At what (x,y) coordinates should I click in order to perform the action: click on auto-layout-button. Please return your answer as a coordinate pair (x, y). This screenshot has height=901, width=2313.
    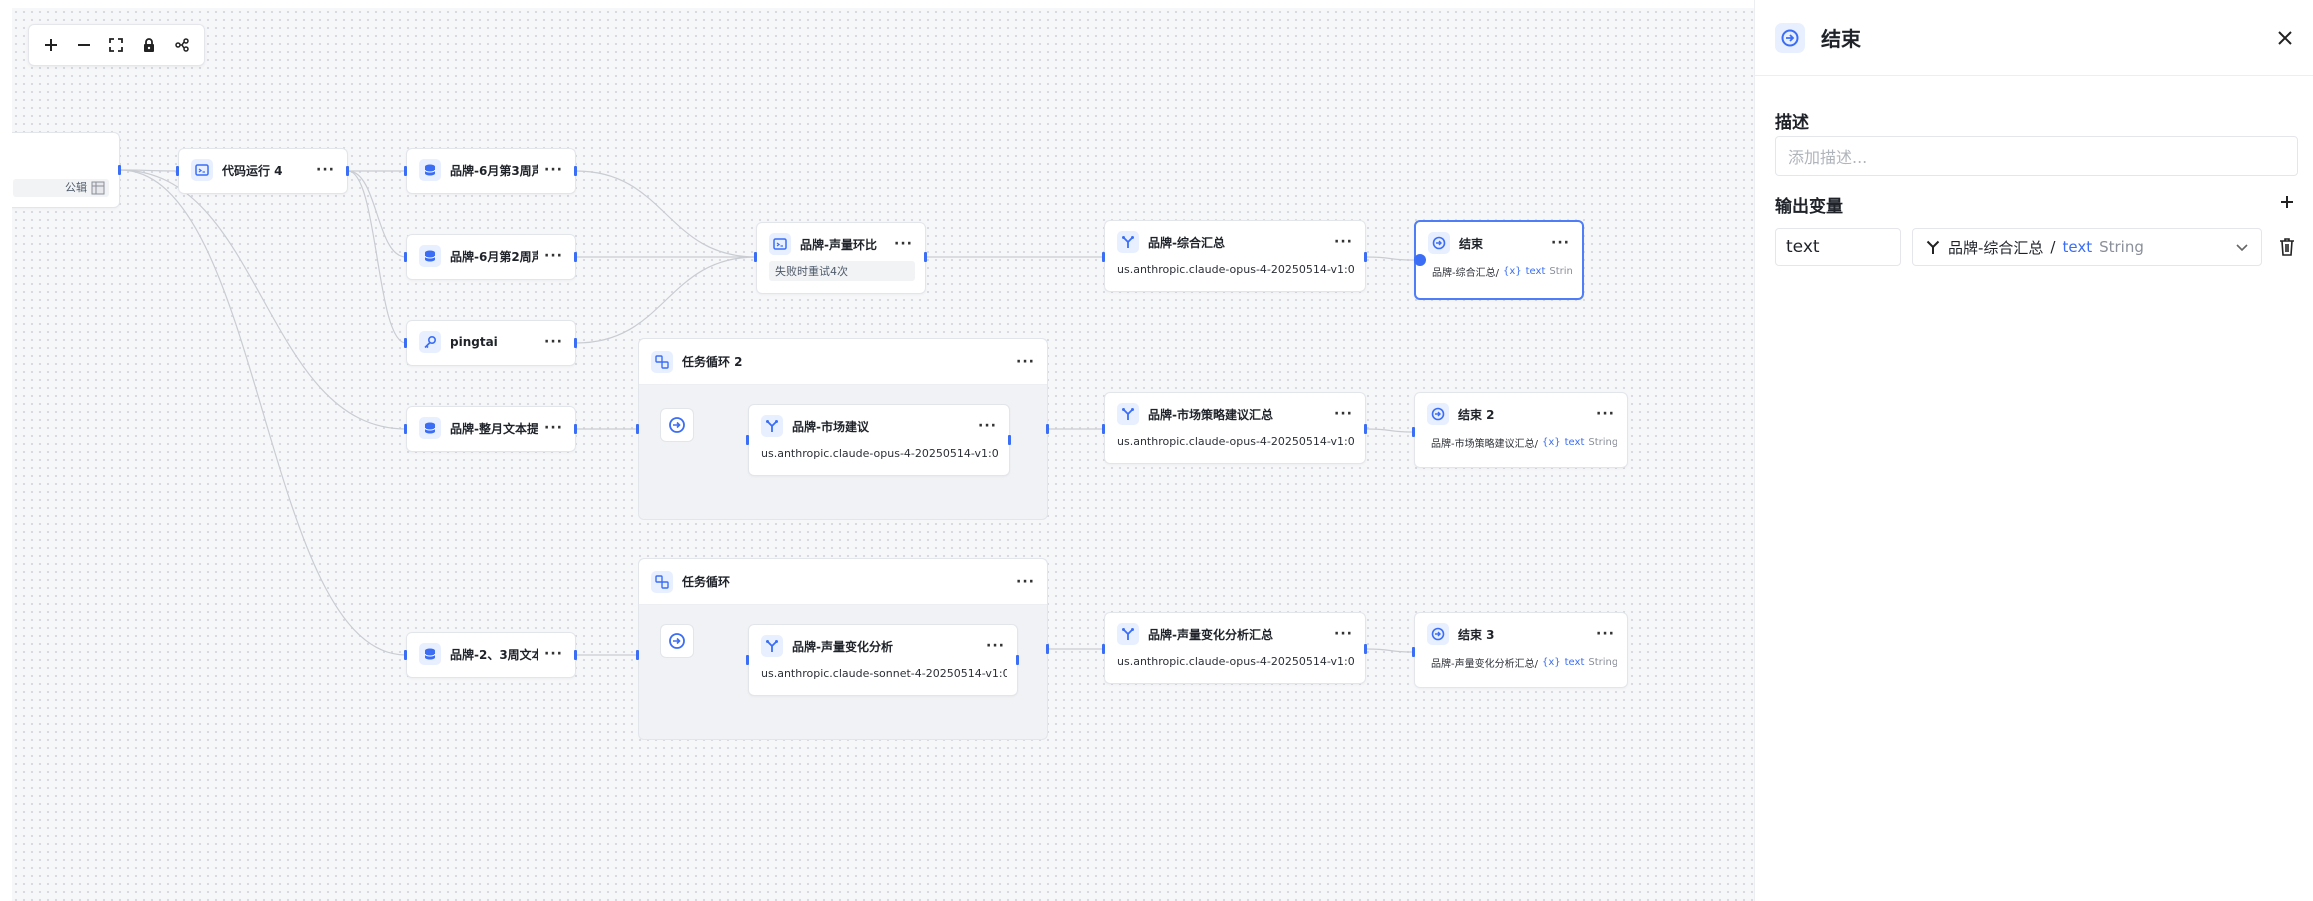
    Looking at the image, I should click on (182, 45).